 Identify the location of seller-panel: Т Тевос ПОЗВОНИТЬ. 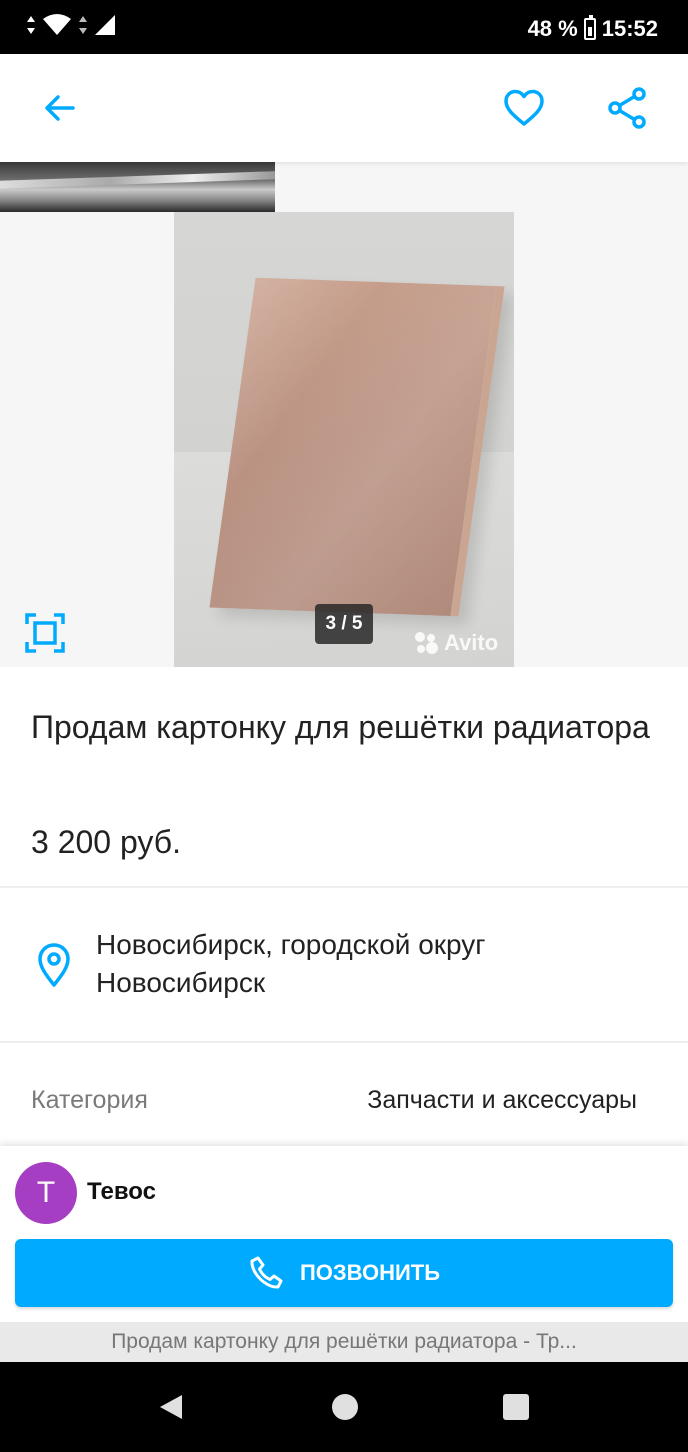
(344, 1234).